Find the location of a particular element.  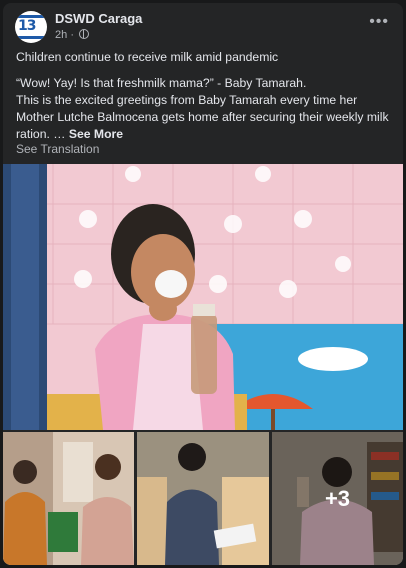

page-avatar: 13 is located at coordinates (31, 27).